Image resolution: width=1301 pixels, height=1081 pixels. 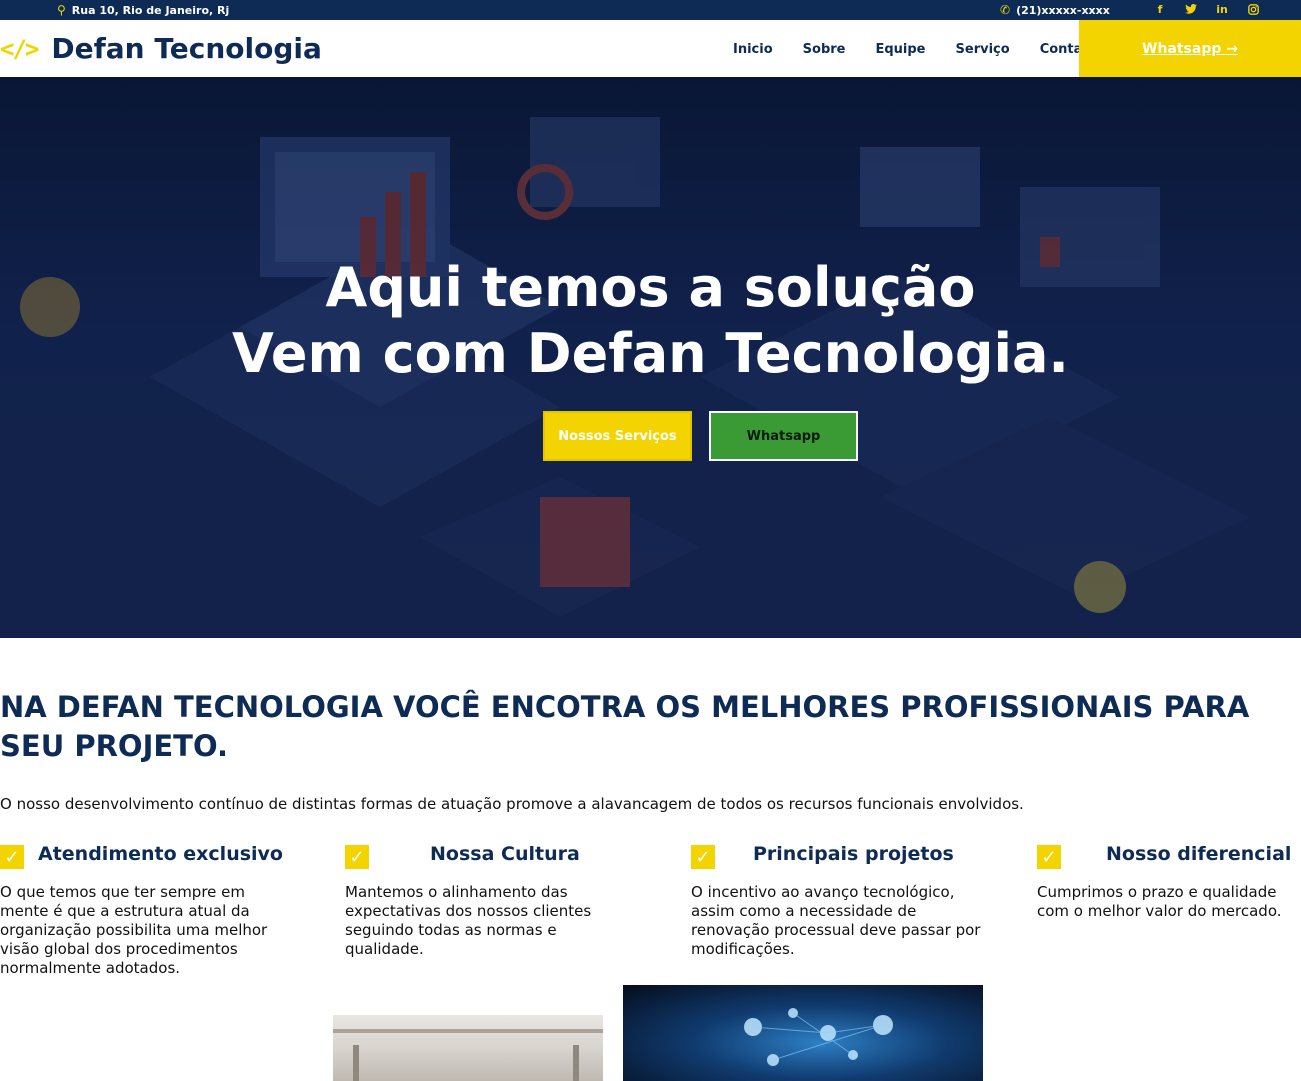 I want to click on whatsapp-button: Whatsapp, so click(x=783, y=436).